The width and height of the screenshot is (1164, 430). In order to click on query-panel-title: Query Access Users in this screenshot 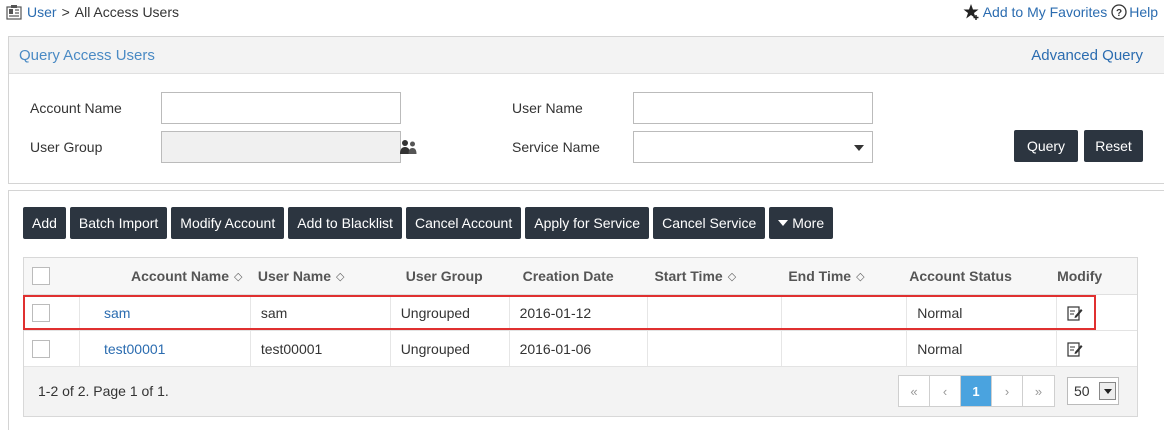, I will do `click(87, 55)`.